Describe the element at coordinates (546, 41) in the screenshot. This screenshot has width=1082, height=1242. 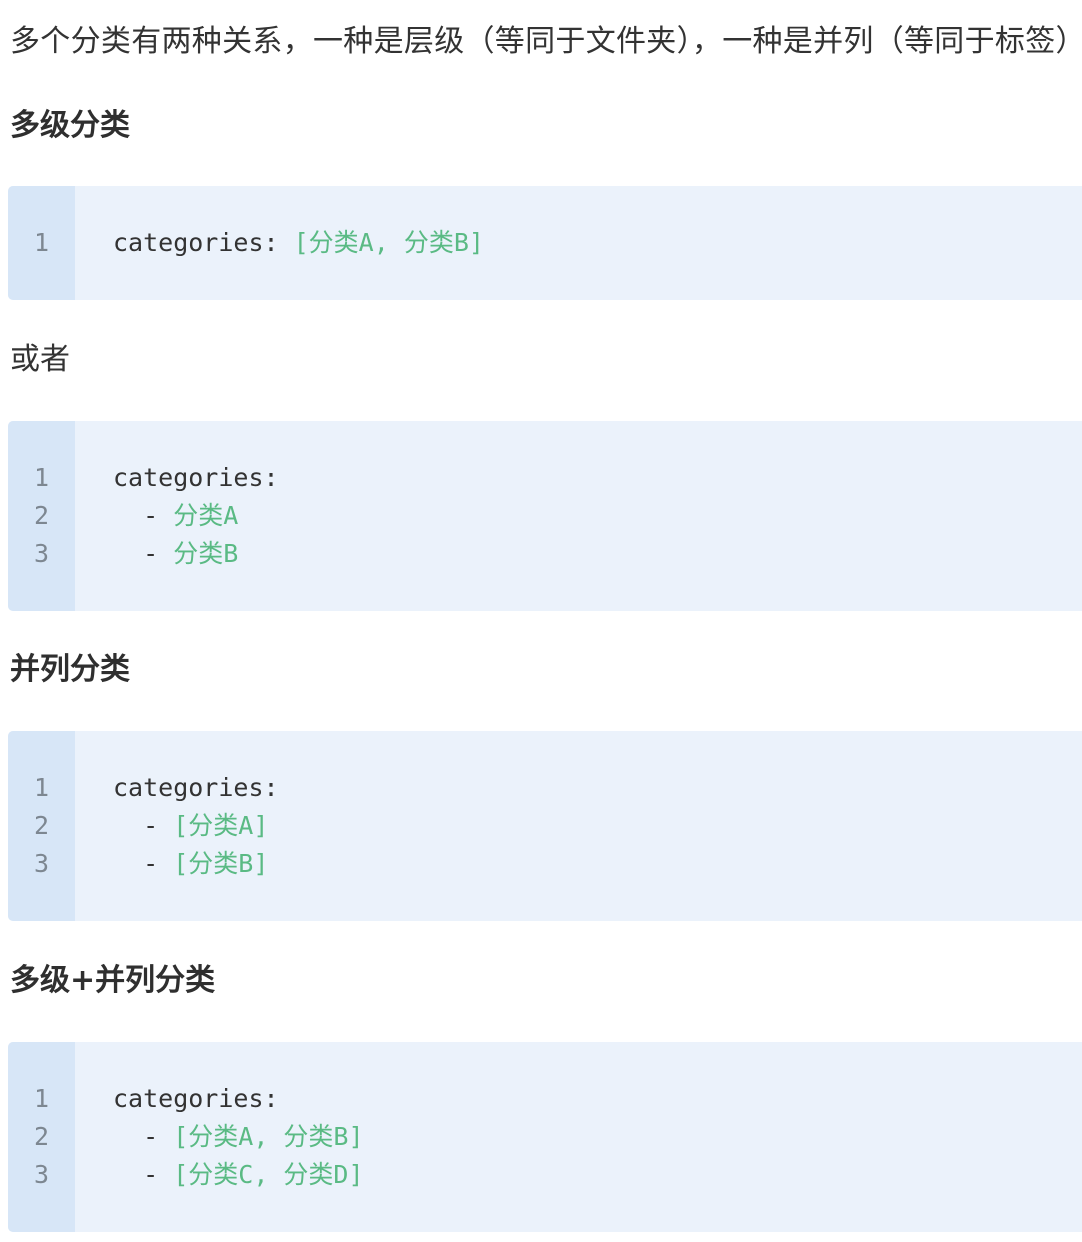
I see `intro-paragraph: 多个分类有两种关系，一种是层级（等同于文件夹），一种是并列（等同于标签）` at that location.